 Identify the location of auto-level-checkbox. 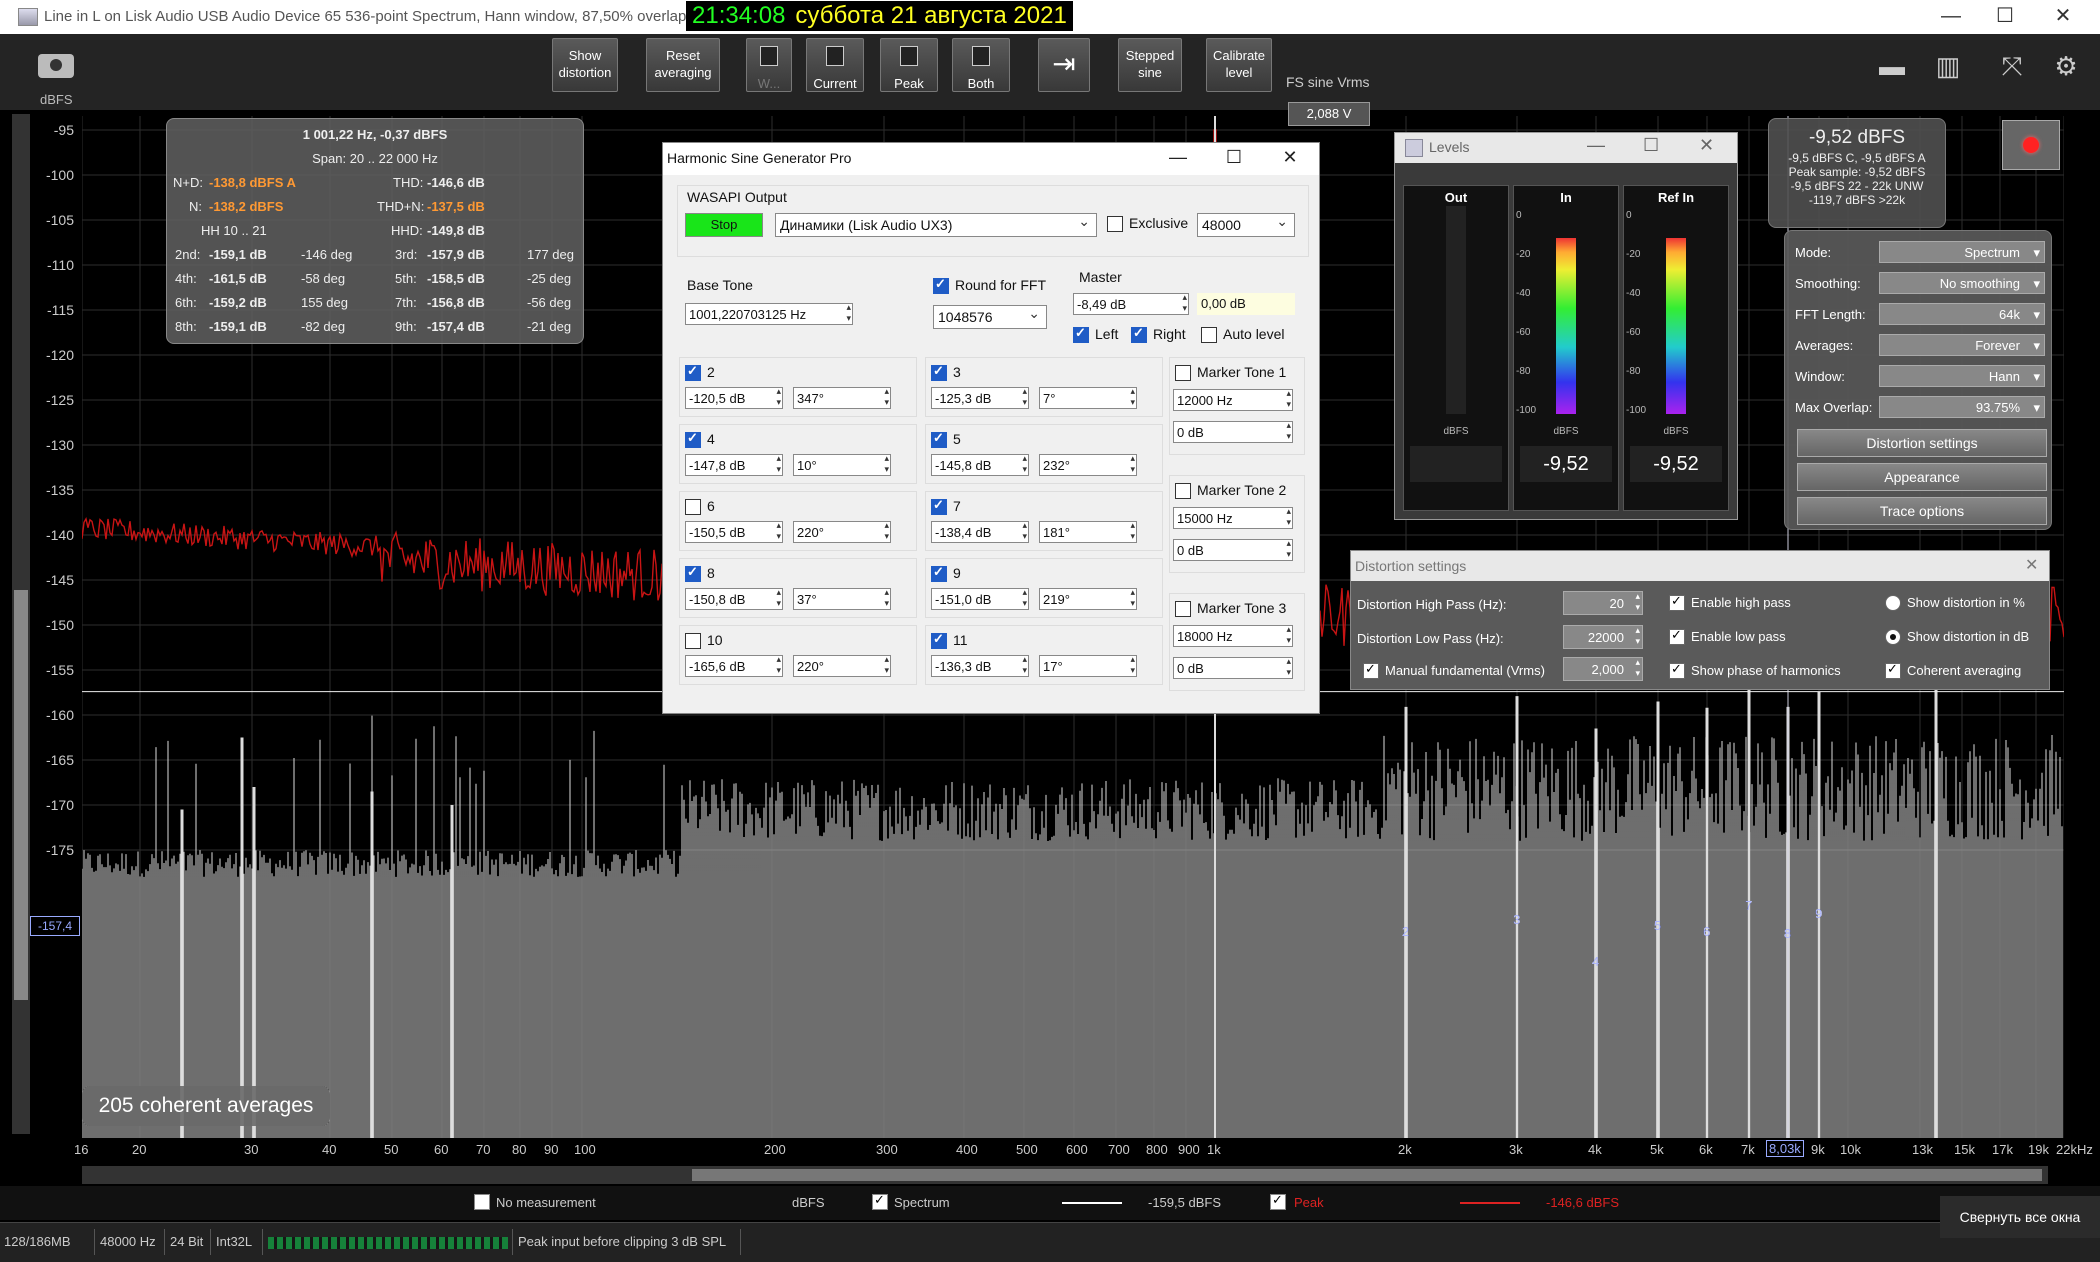
(1209, 335).